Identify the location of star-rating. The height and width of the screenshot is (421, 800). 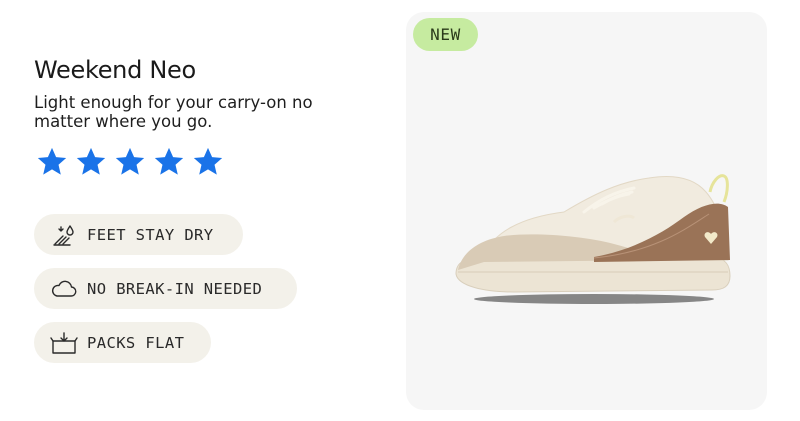
(130, 162).